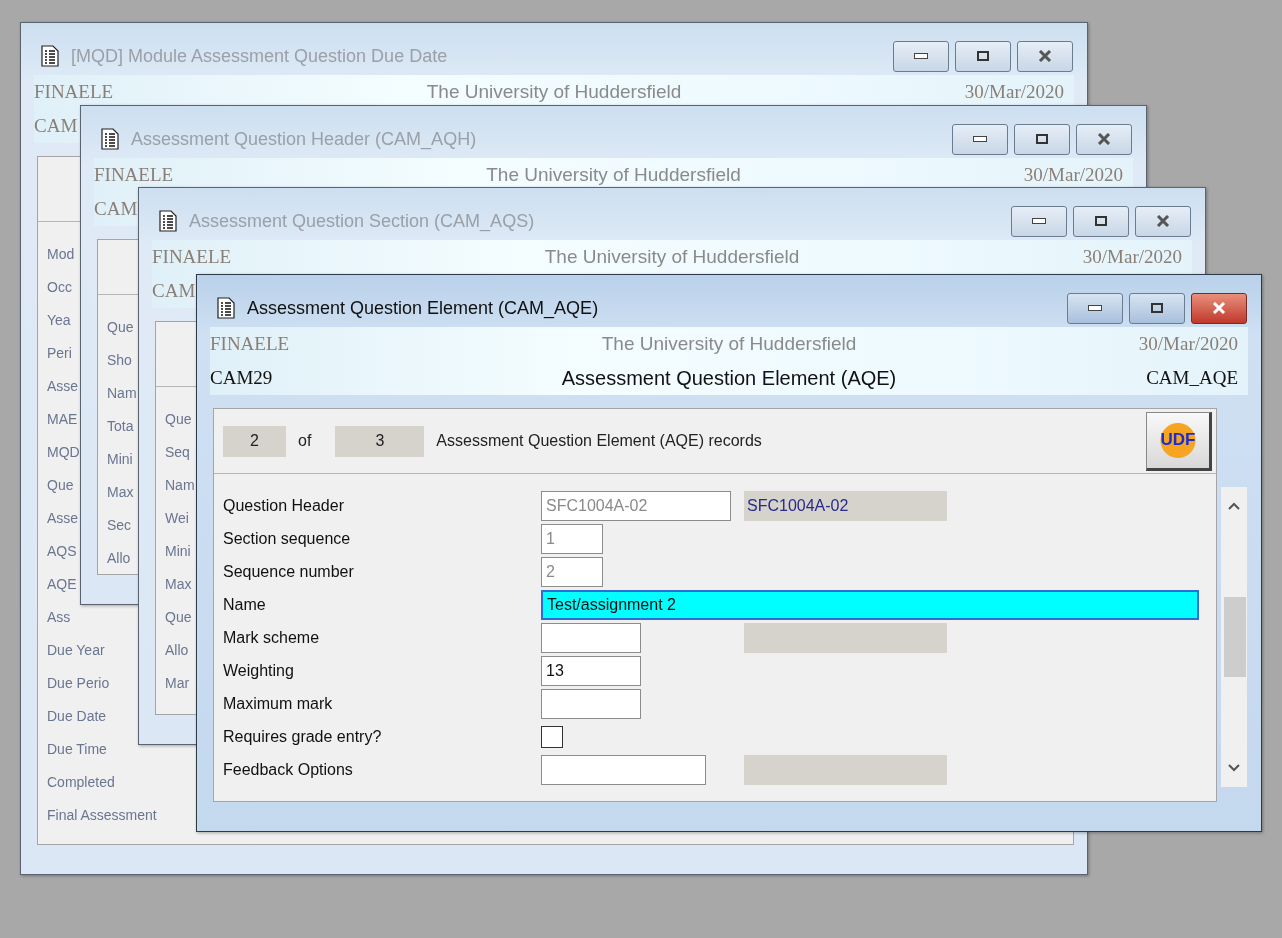 This screenshot has width=1282, height=938. What do you see at coordinates (305, 441) in the screenshot?
I see `record-of-text: of` at bounding box center [305, 441].